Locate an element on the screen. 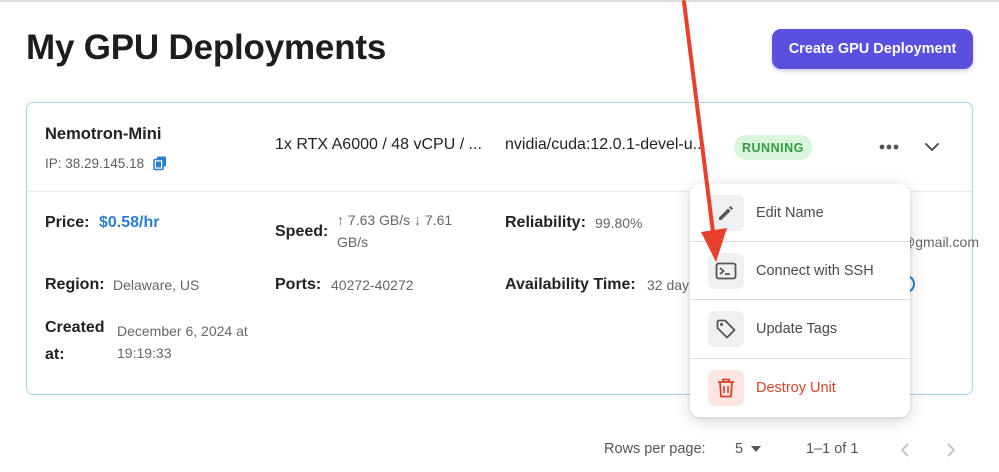 The height and width of the screenshot is (472, 999). ip-text: IP: 38.29.145.18 is located at coordinates (95, 163).